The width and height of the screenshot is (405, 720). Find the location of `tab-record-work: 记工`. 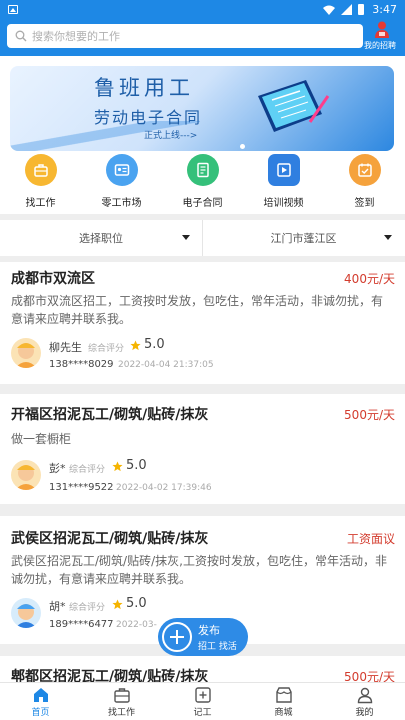

tab-record-work: 记工 is located at coordinates (202, 701).